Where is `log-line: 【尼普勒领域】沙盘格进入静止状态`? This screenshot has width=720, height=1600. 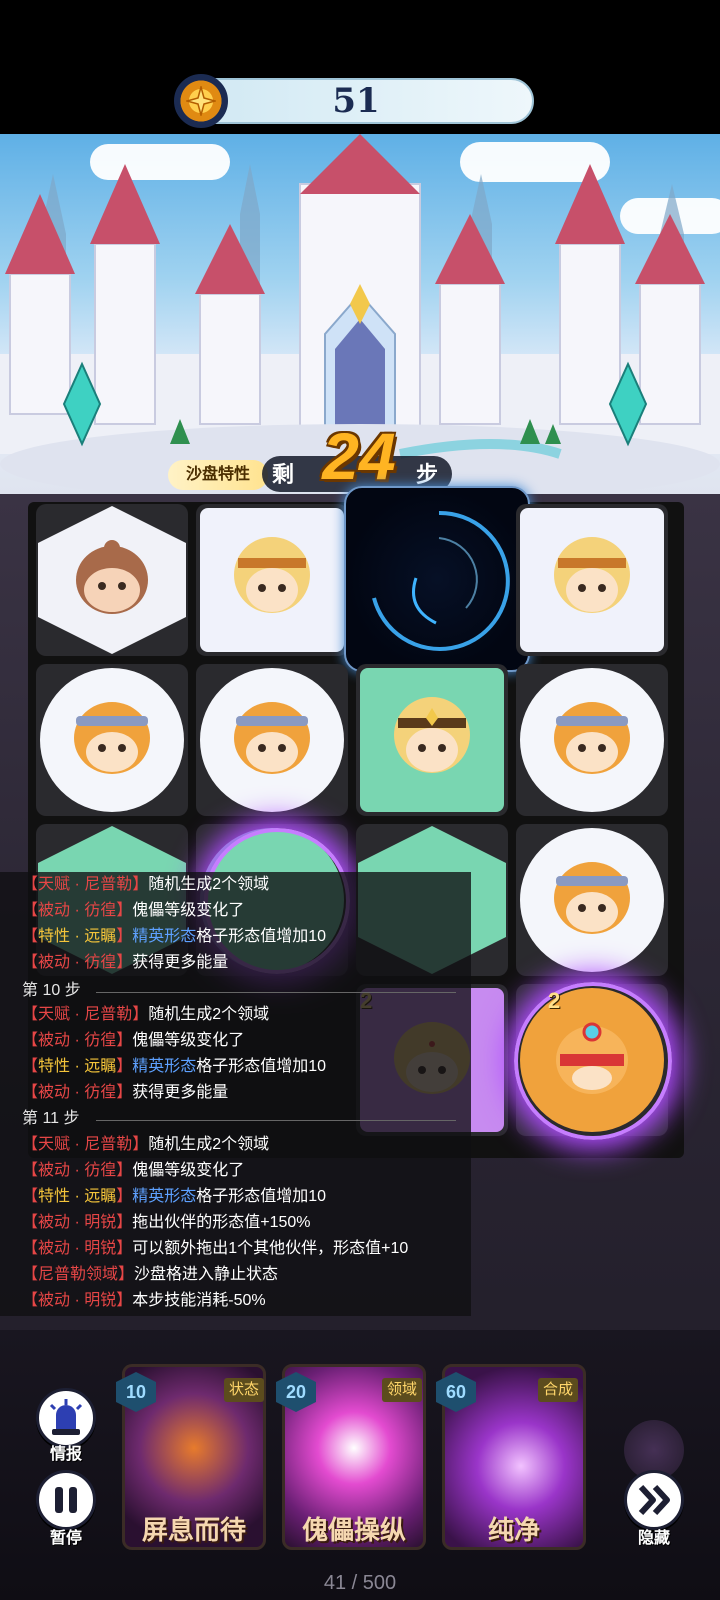
log-line: 【尼普勒领域】沙盘格进入静止状态 is located at coordinates (150, 1275).